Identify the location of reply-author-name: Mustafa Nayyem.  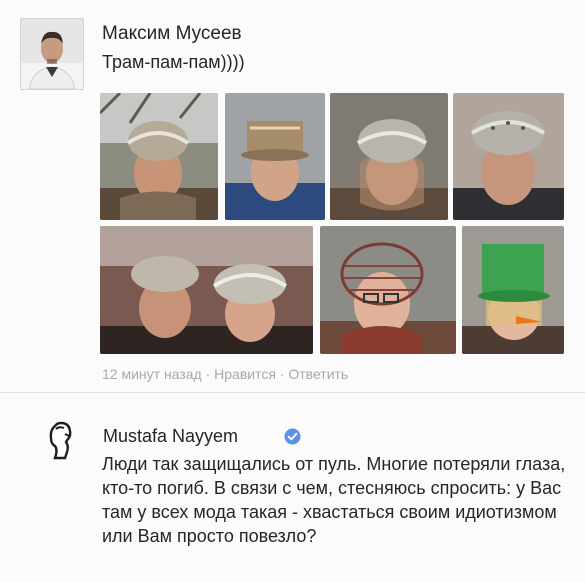
(170, 436).